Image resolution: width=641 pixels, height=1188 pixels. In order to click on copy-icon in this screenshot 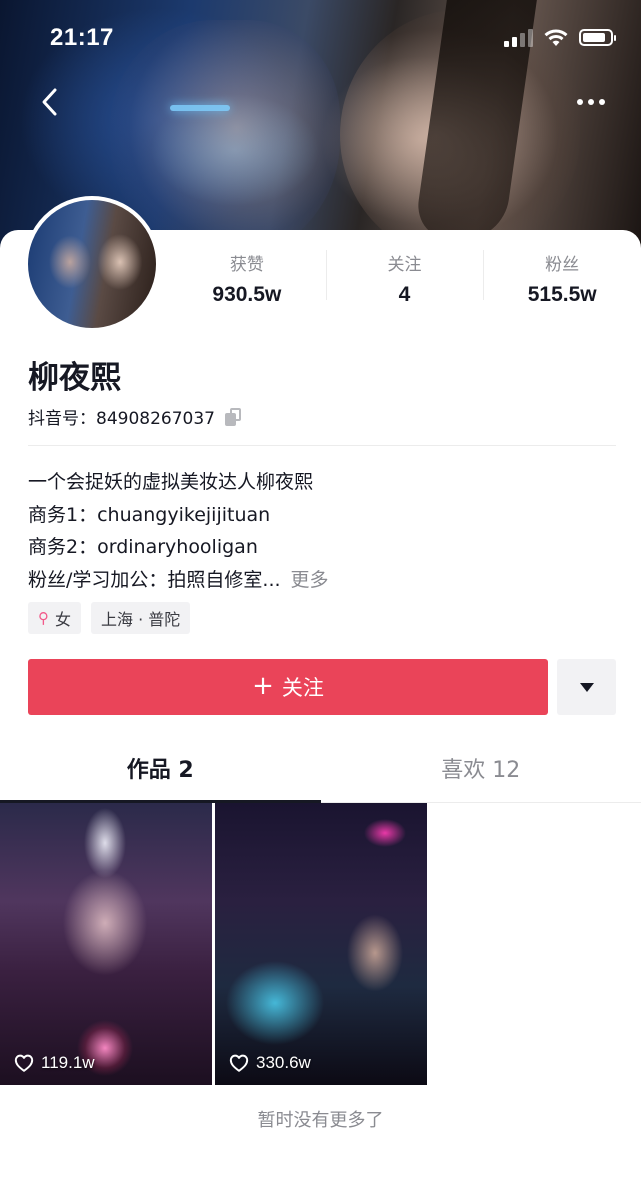, I will do `click(233, 416)`.